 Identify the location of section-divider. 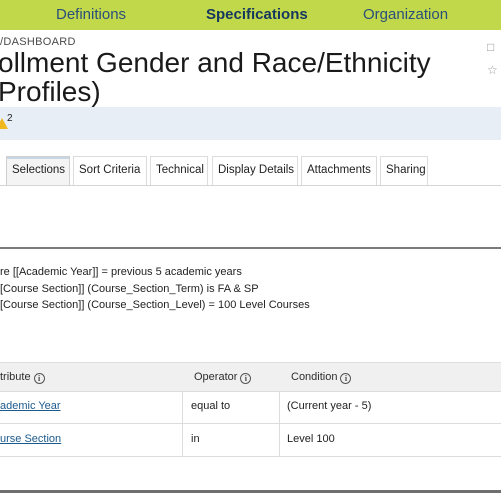
(250, 248).